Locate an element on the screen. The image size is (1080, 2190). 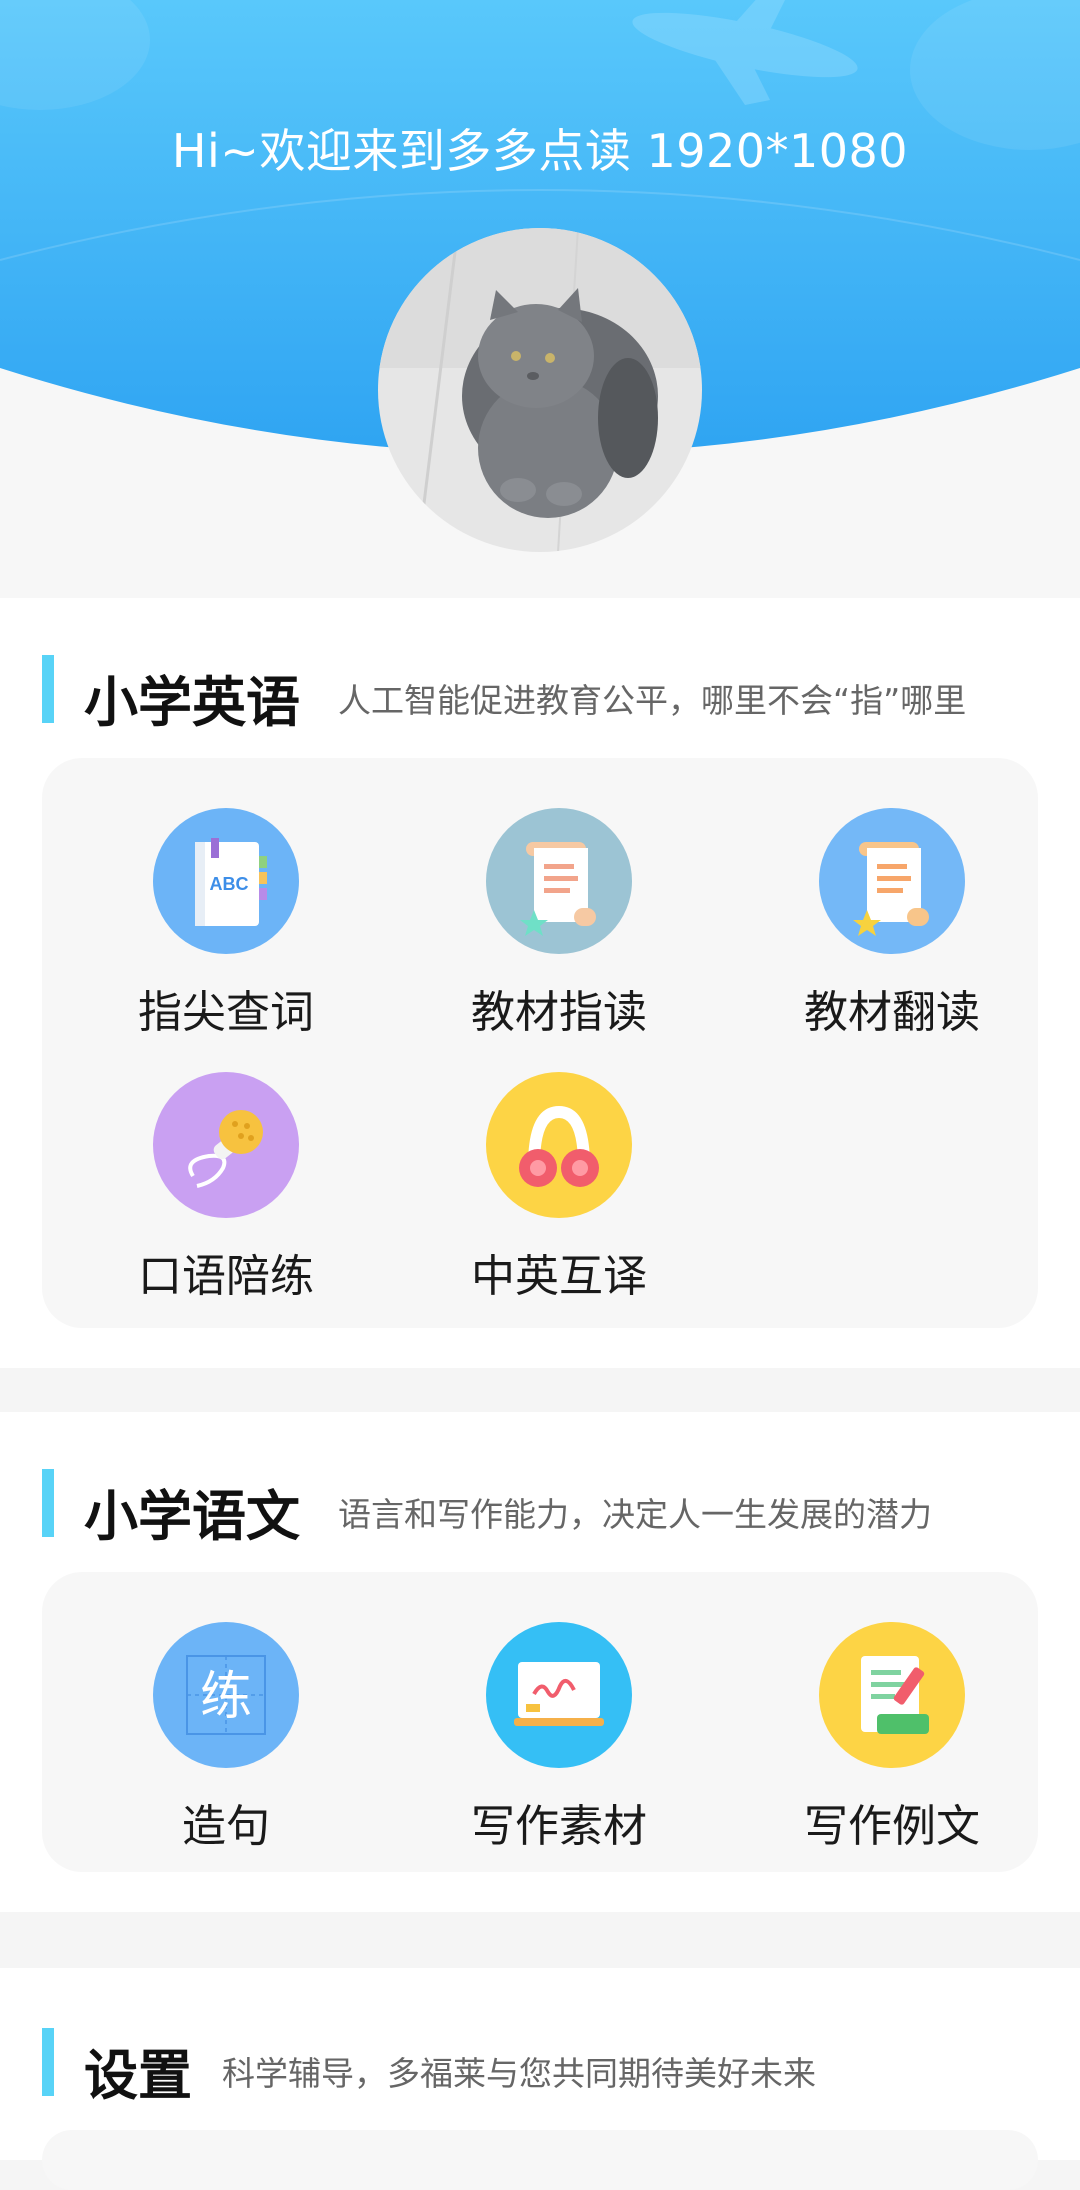
svg-text: ABC is located at coordinates (229, 884).